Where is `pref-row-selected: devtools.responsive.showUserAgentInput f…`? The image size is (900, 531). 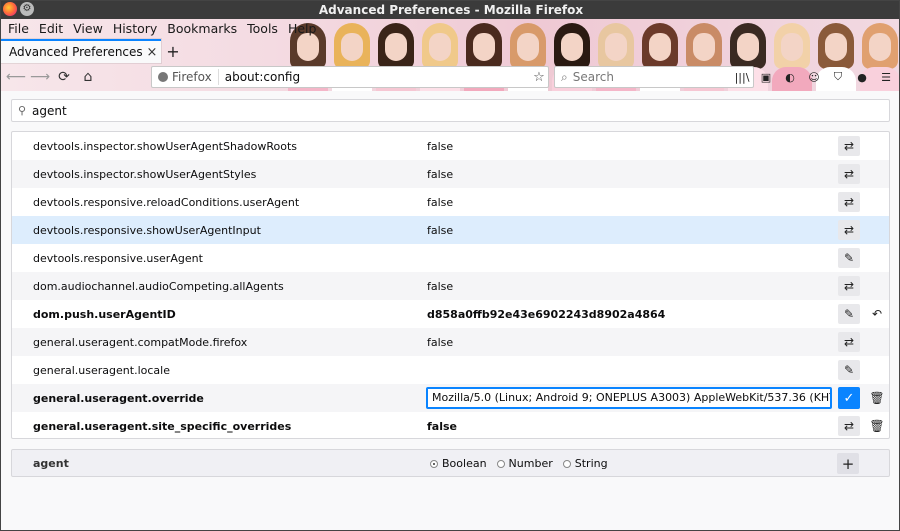
pref-row-selected: devtools.responsive.showUserAgentInput f… is located at coordinates (450, 230).